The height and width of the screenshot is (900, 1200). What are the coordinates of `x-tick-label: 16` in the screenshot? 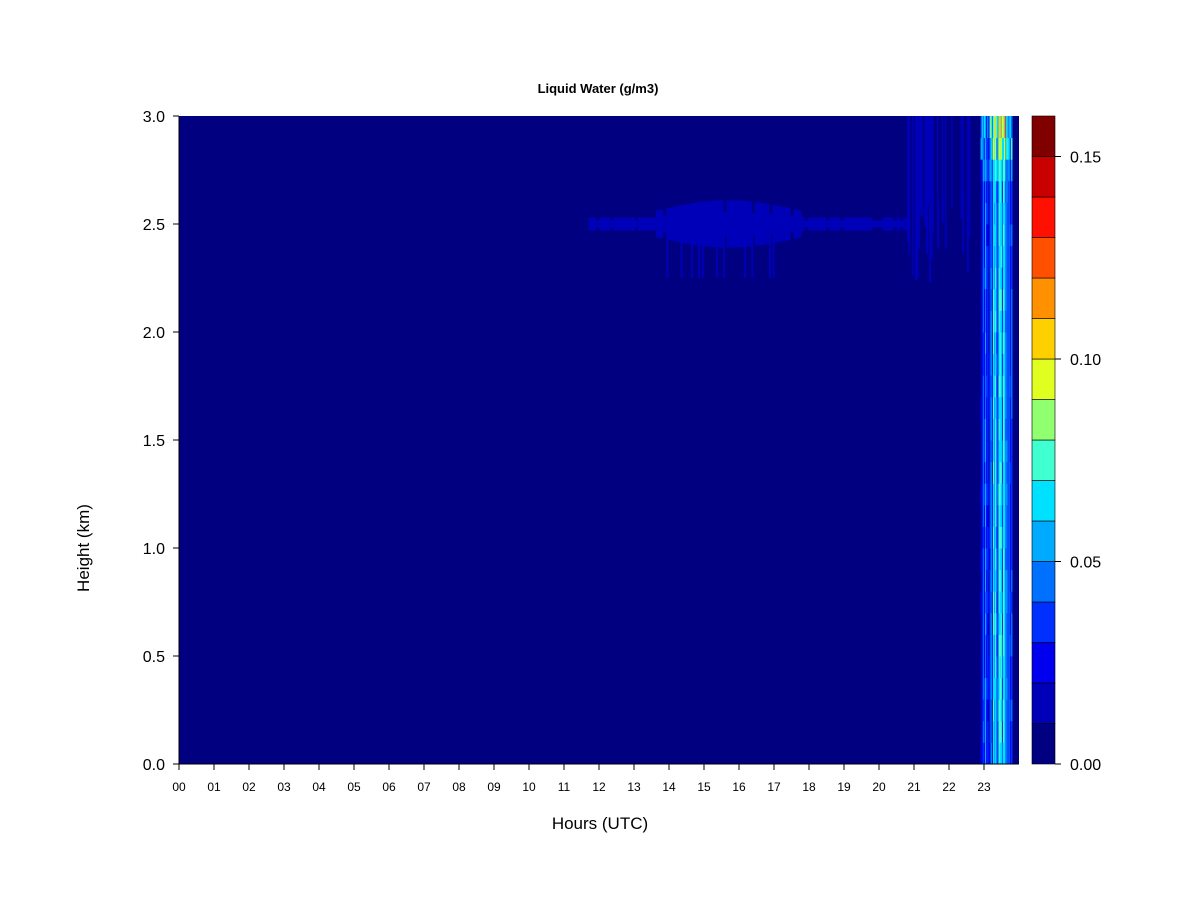 It's located at (739, 787).